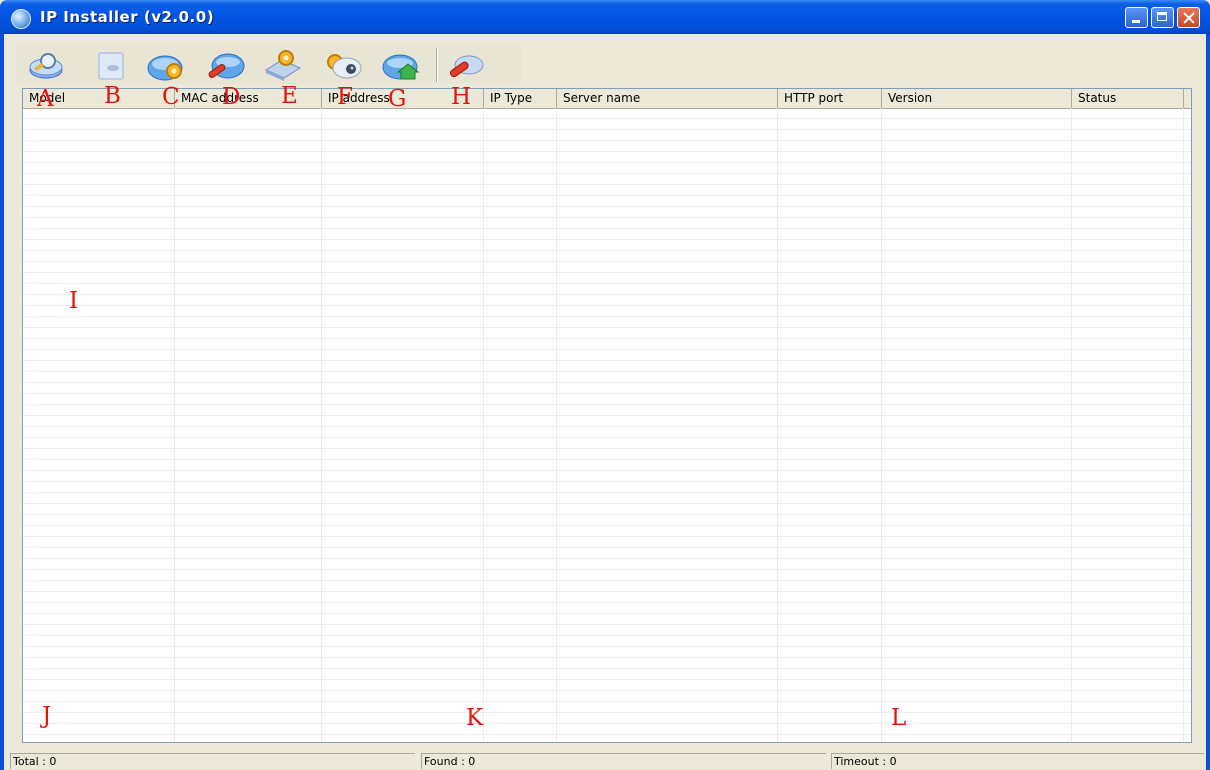 Image resolution: width=1210 pixels, height=770 pixels. I want to click on disk-settings-button, so click(282, 65).